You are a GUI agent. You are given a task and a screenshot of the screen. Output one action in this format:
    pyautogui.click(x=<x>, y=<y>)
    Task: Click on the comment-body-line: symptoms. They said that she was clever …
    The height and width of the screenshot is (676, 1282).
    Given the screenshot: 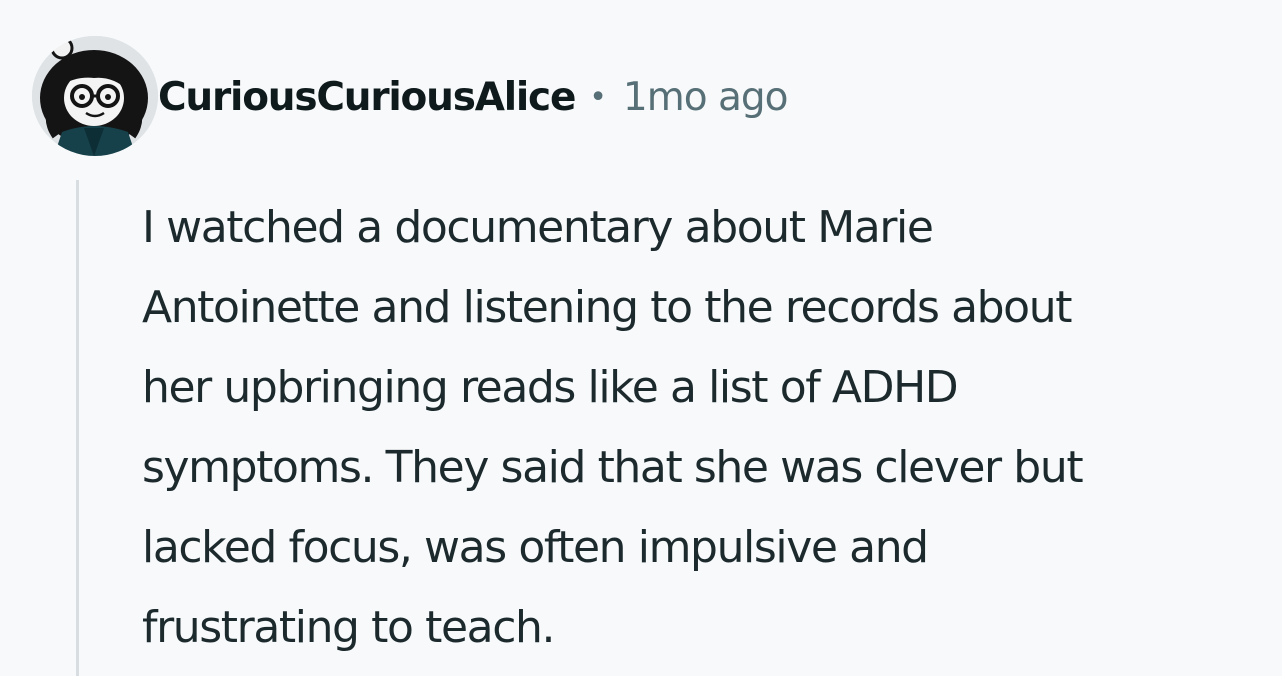 What is the action you would take?
    pyautogui.click(x=613, y=467)
    